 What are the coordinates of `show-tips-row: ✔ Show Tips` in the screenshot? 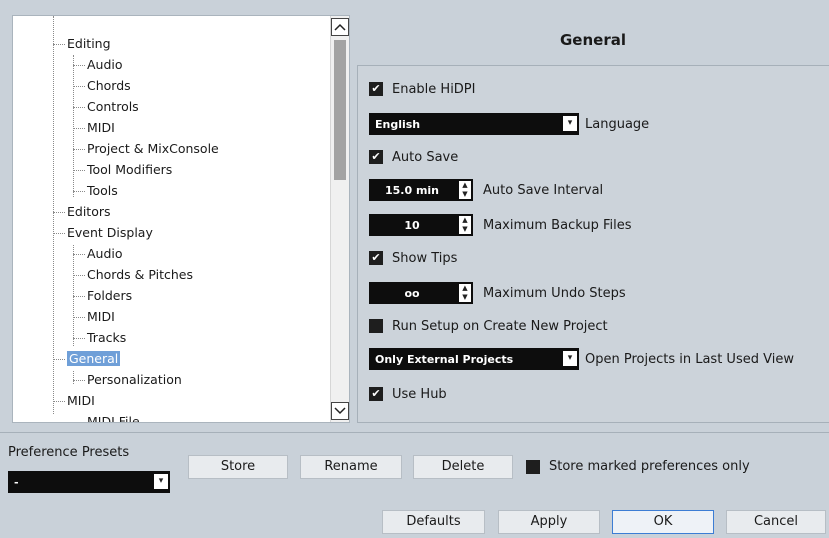 It's located at (413, 258).